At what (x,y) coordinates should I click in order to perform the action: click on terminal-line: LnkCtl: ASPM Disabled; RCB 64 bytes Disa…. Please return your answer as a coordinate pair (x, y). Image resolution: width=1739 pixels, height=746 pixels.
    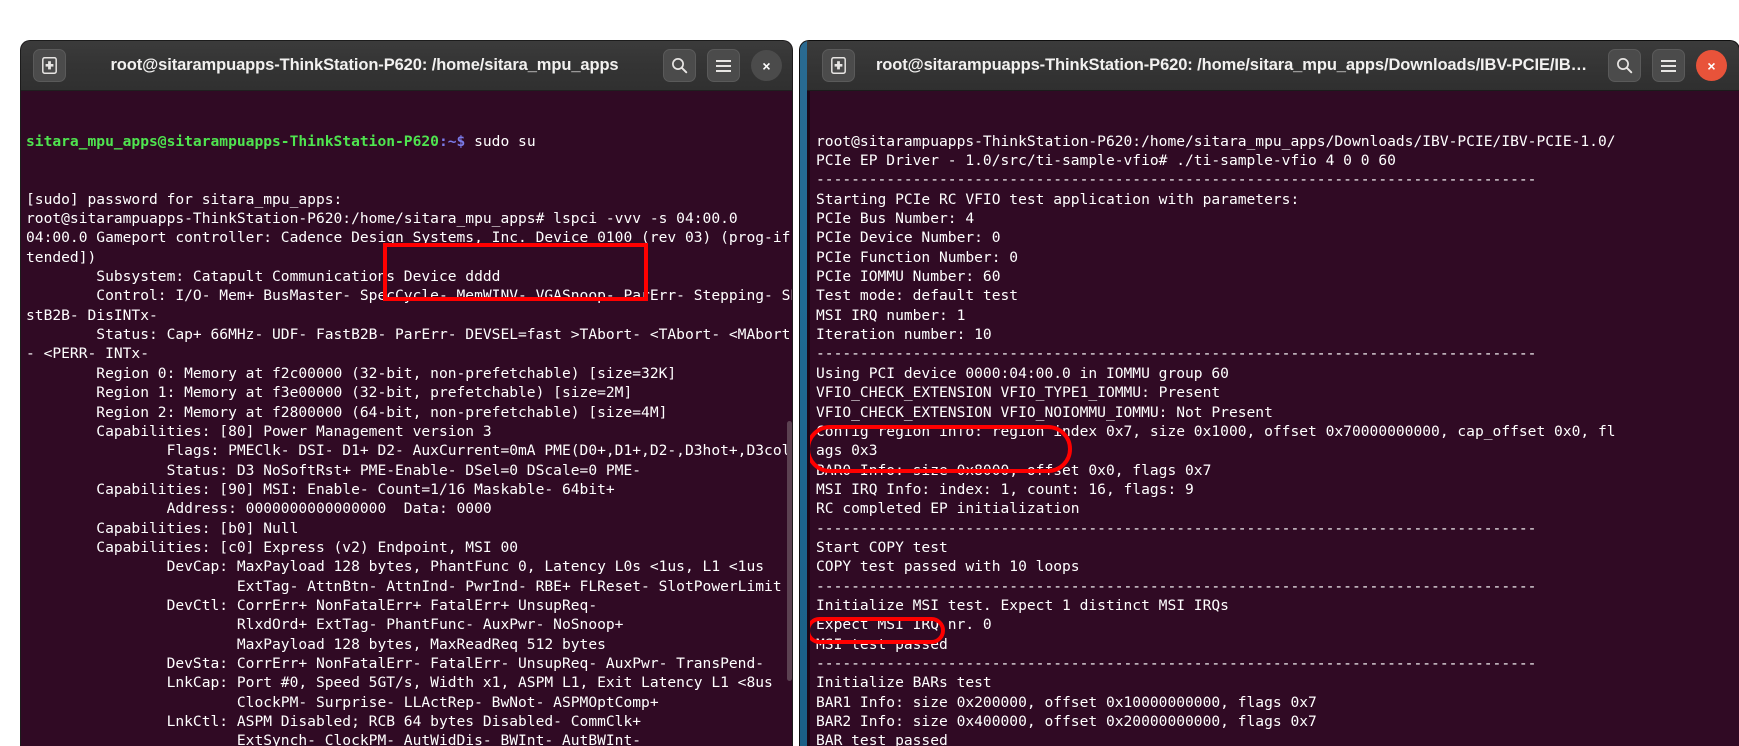
    Looking at the image, I should click on (334, 721).